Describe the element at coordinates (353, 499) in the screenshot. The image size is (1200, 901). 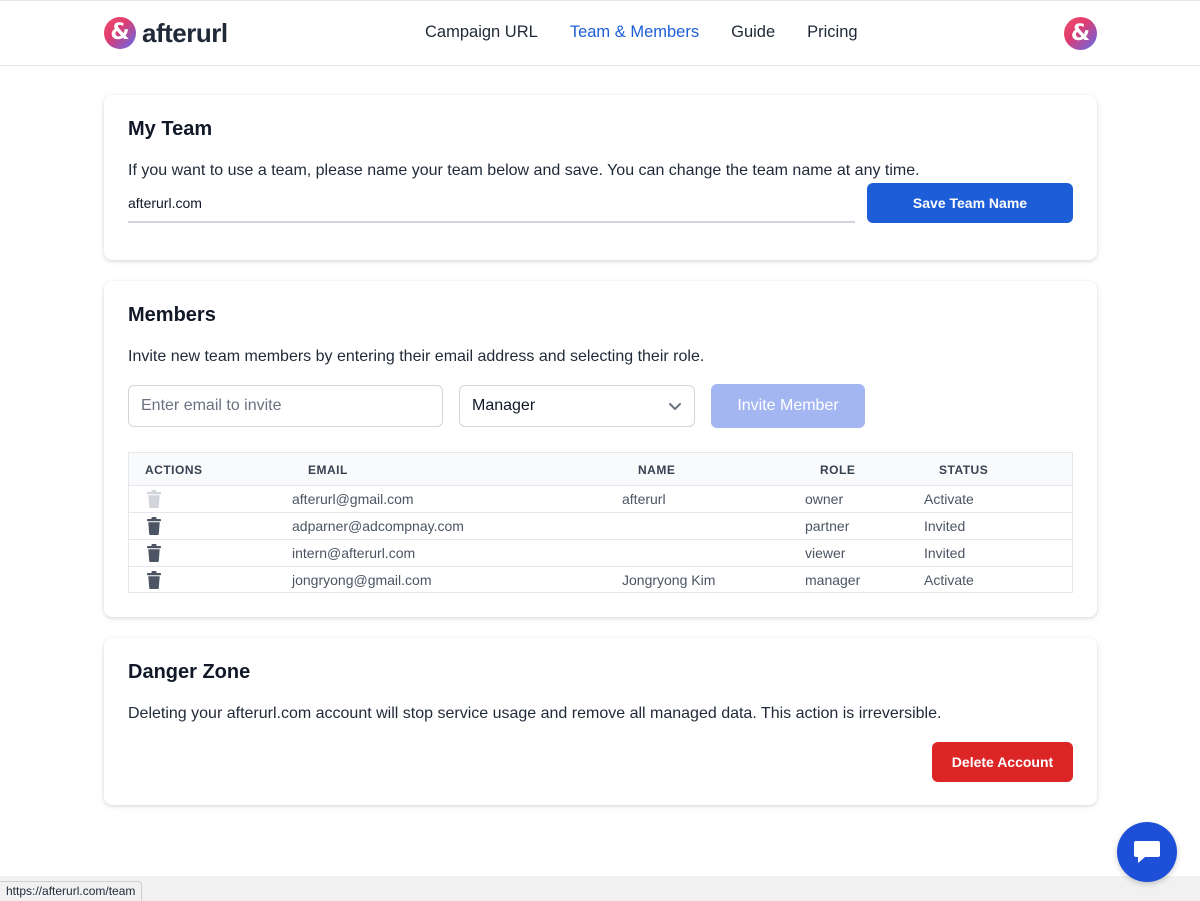
I see `row-email: afterurl@gmail.com` at that location.